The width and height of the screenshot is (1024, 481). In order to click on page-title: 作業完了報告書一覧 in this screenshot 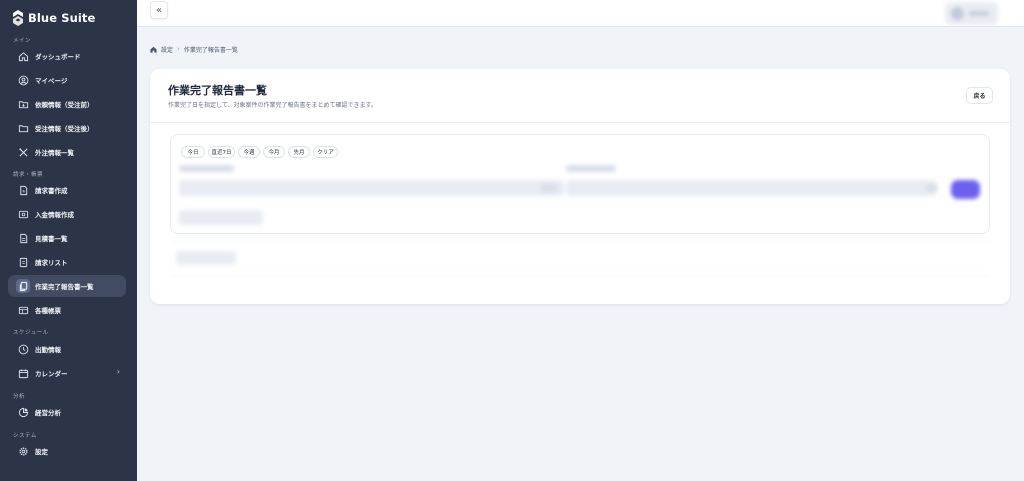, I will do `click(217, 90)`.